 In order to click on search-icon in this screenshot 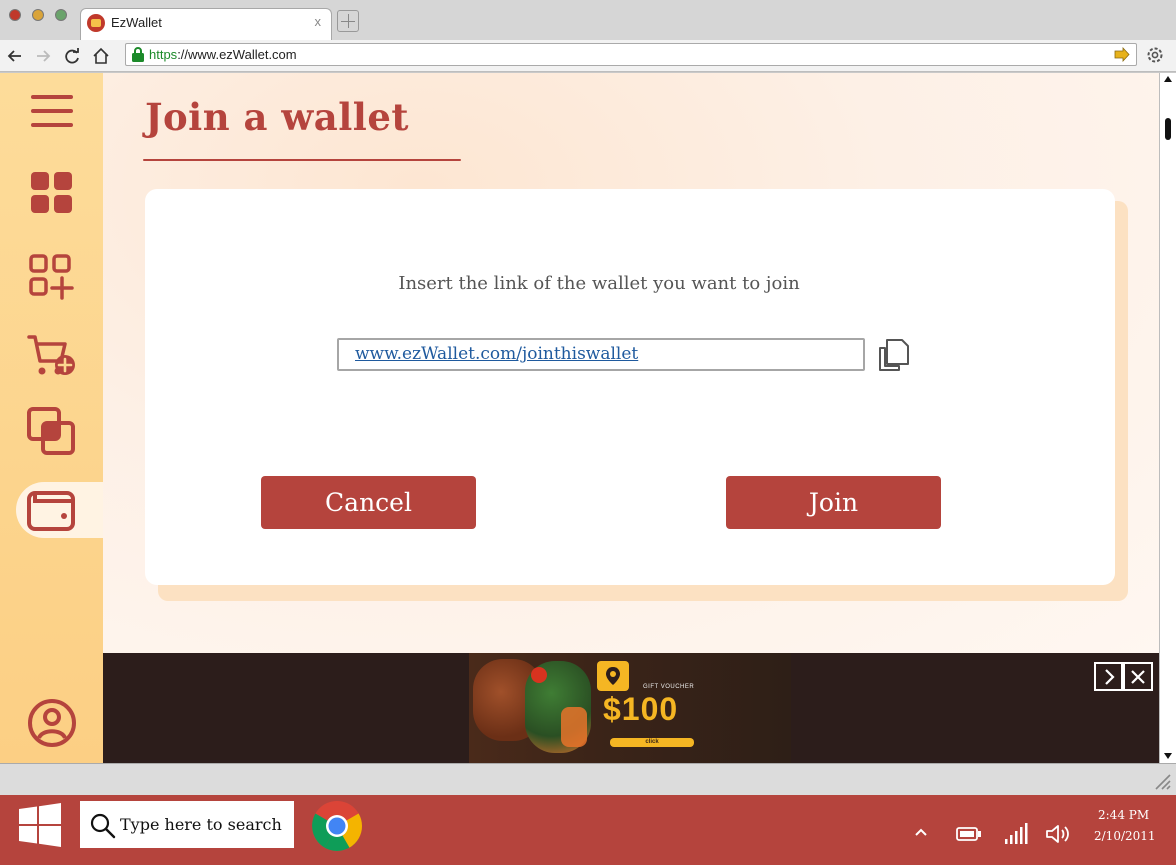, I will do `click(103, 826)`.